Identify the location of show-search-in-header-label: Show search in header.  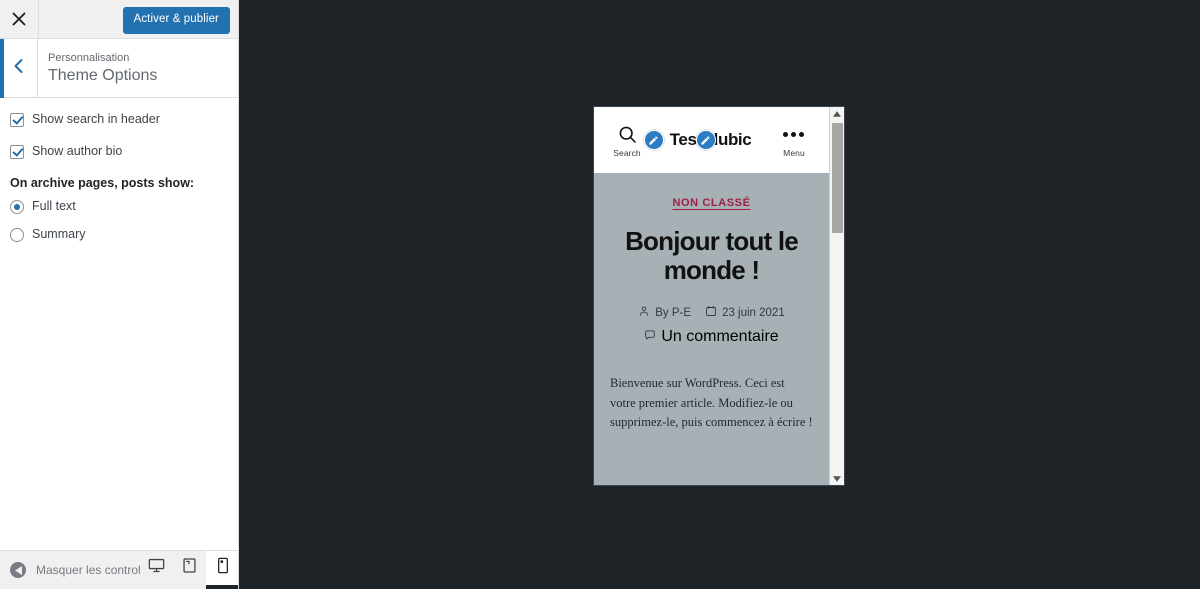
(96, 119).